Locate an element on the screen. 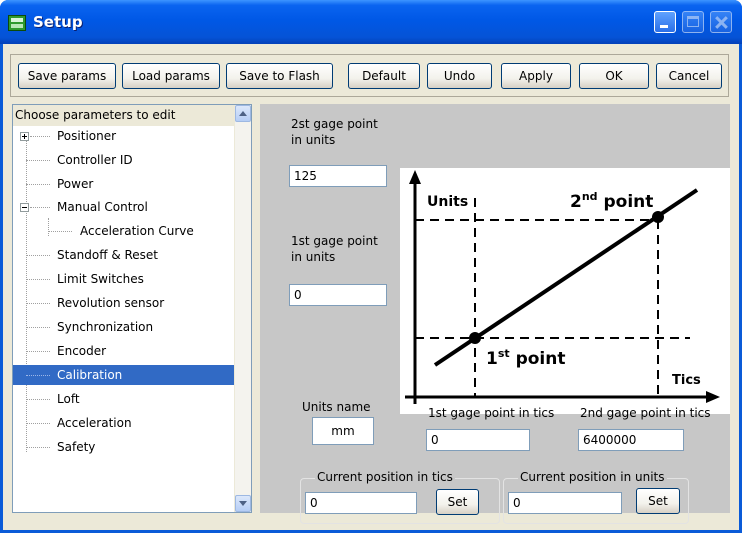 The image size is (742, 533). default-button: Default is located at coordinates (384, 76).